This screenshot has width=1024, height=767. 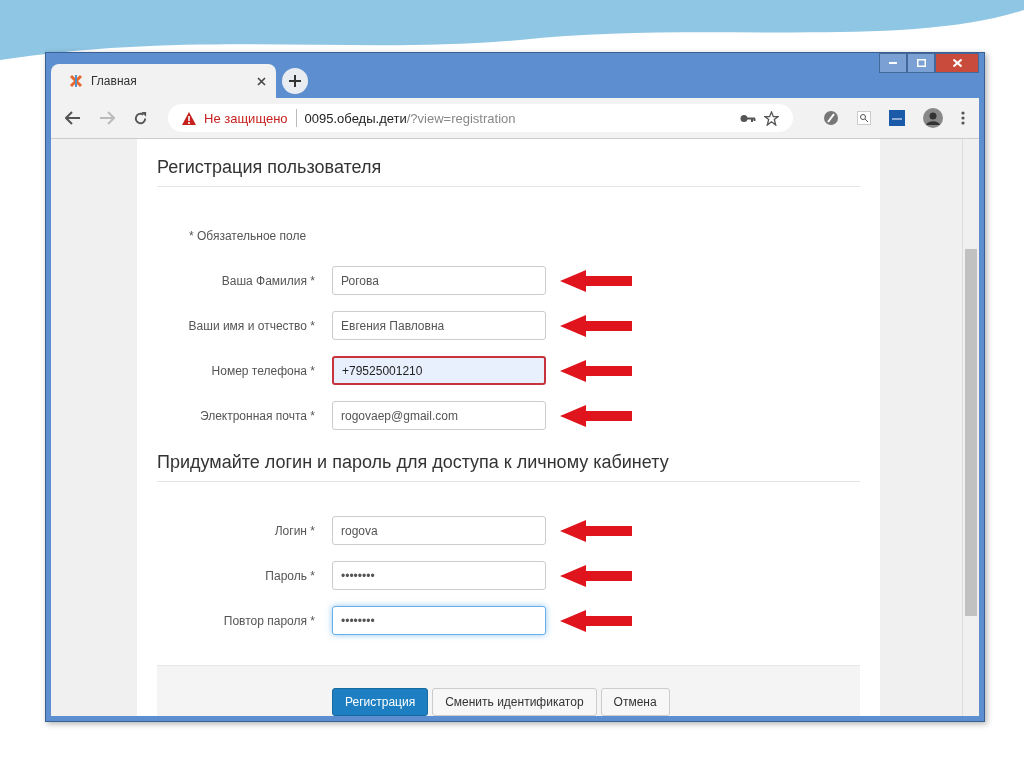 I want to click on browser-tab: Главная, so click(x=163, y=81).